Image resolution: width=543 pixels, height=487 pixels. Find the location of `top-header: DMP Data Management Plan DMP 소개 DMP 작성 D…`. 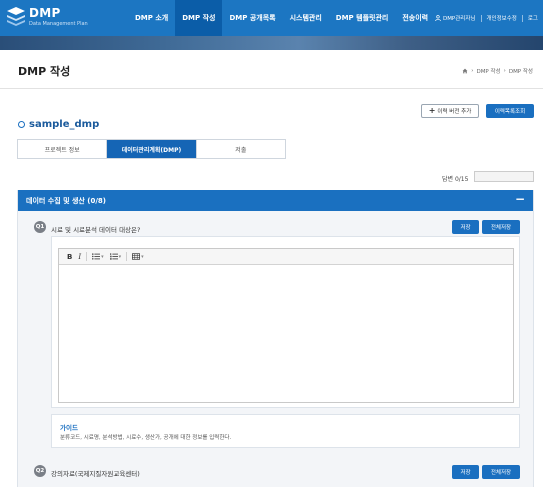

top-header: DMP Data Management Plan DMP 소개 DMP 작성 D… is located at coordinates (271, 18).